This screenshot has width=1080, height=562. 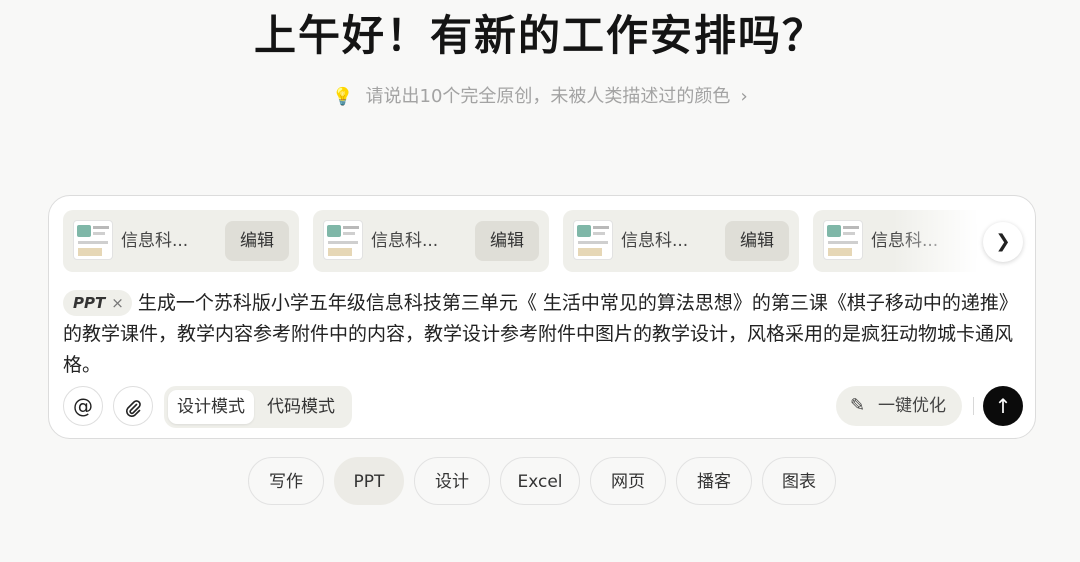 What do you see at coordinates (714, 481) in the screenshot?
I see `category-podcast: 播客` at bounding box center [714, 481].